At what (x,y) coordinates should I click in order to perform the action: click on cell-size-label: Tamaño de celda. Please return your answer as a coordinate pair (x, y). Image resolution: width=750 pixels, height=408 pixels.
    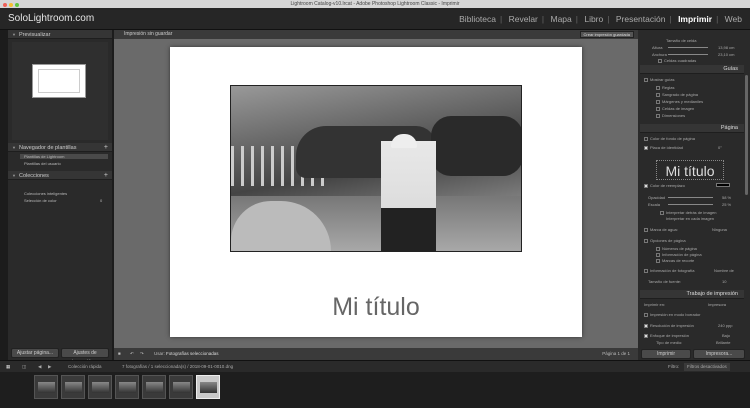
    Looking at the image, I should click on (681, 40).